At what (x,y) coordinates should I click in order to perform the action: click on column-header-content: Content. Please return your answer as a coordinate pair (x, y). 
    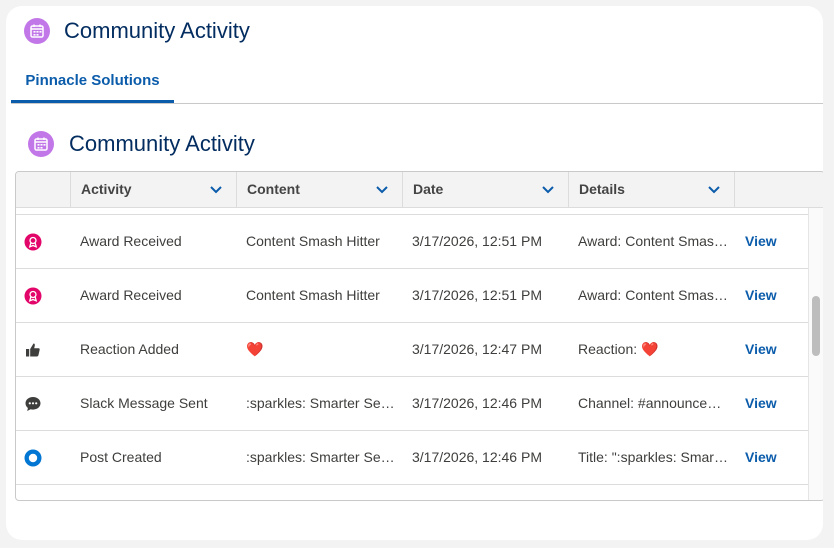
    Looking at the image, I should click on (320, 189).